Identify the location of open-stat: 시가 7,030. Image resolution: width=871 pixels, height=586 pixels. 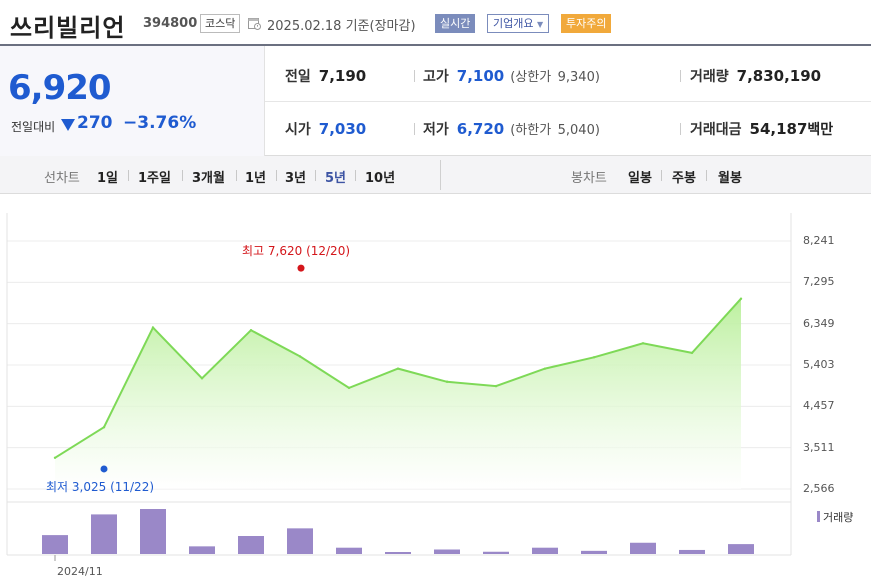
(325, 129).